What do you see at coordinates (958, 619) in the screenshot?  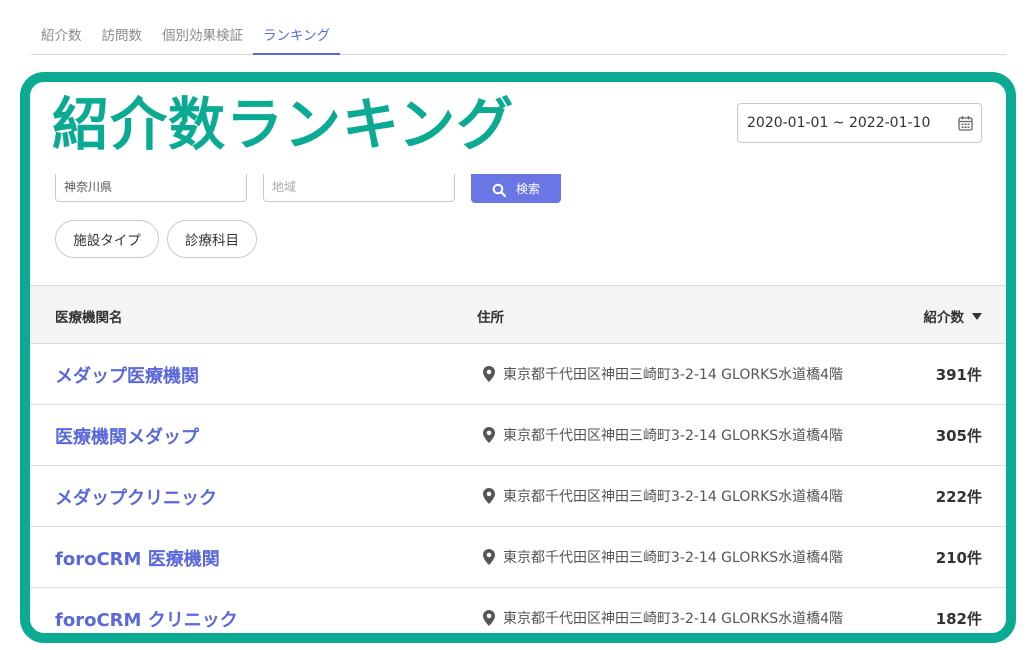 I see `referral-count: 182件` at bounding box center [958, 619].